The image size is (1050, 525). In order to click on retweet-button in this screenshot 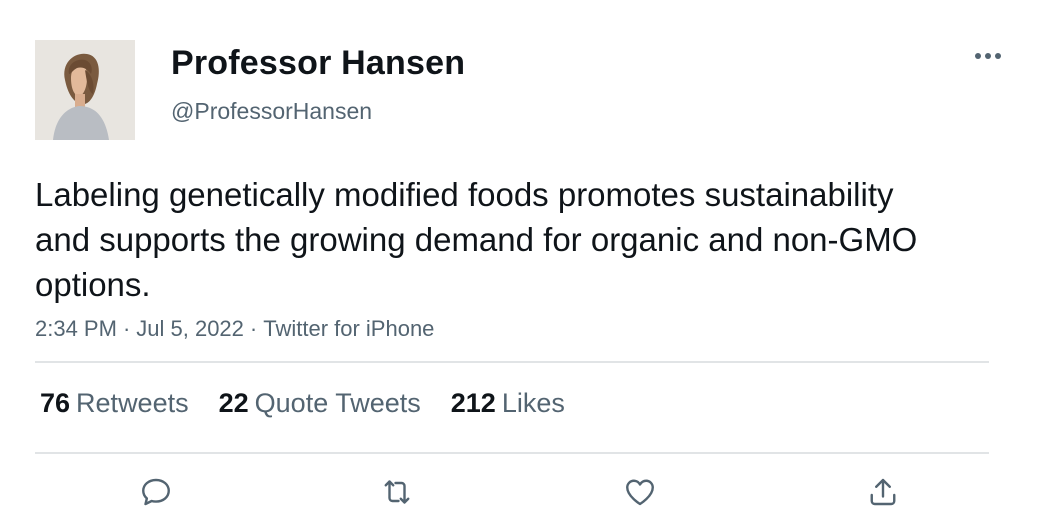, I will do `click(397, 492)`.